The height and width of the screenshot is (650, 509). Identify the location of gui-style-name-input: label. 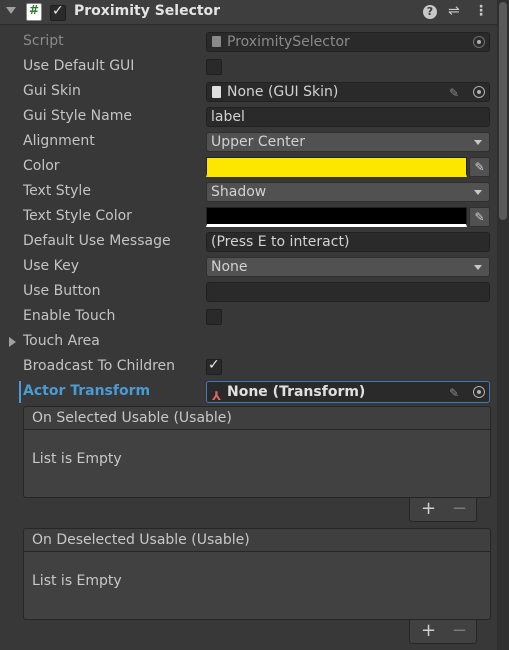
(348, 117).